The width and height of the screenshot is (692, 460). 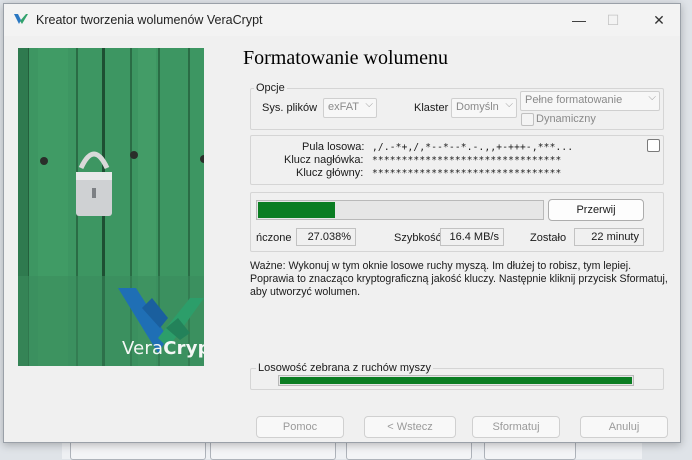 What do you see at coordinates (579, 20) in the screenshot?
I see `minimize-button: —` at bounding box center [579, 20].